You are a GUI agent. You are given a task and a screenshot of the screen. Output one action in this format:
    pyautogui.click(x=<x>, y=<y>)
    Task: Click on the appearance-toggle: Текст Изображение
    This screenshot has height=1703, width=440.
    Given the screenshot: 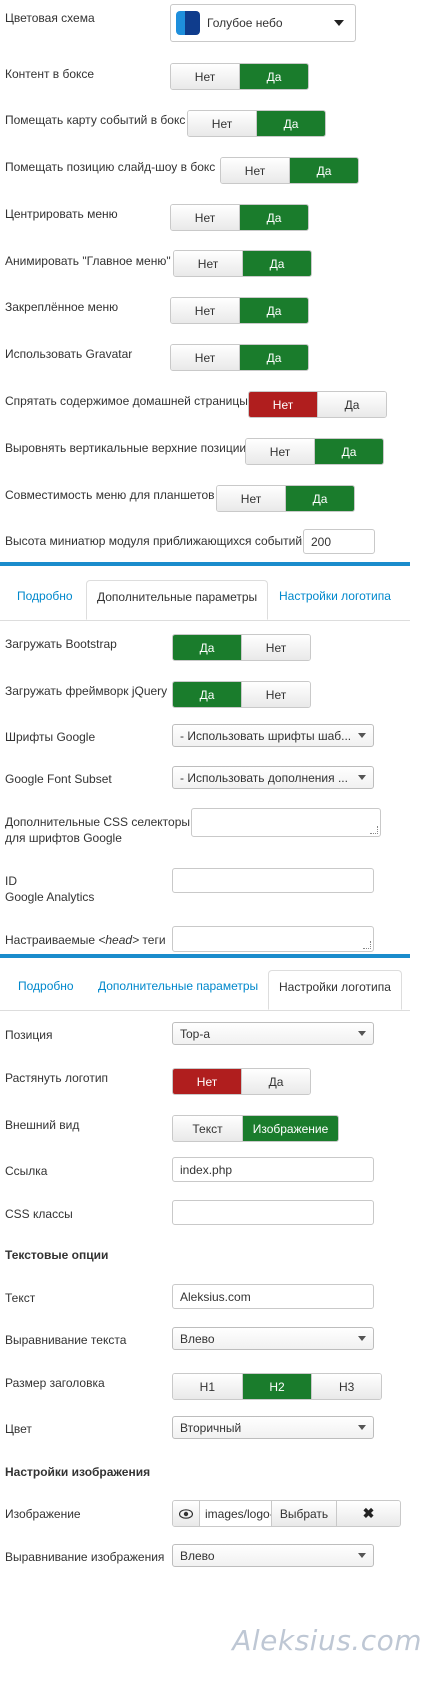 What is the action you would take?
    pyautogui.click(x=255, y=1128)
    